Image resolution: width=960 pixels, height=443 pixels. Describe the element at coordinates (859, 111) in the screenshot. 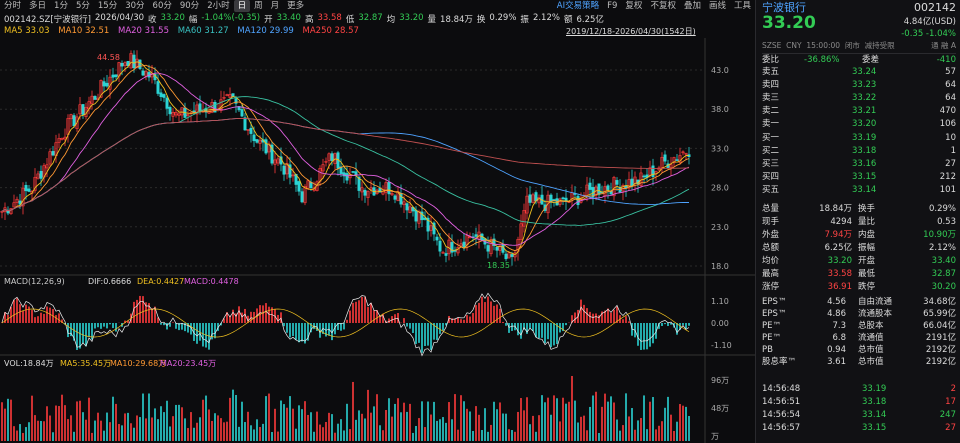

I see `ask-level-3: 卖二 33.21 470` at that location.